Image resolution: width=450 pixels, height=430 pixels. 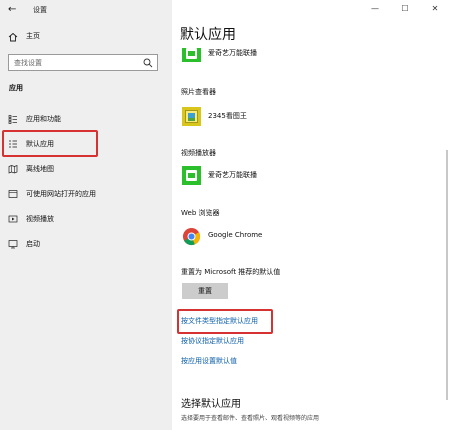 I want to click on reset-button: 重置, so click(x=205, y=291).